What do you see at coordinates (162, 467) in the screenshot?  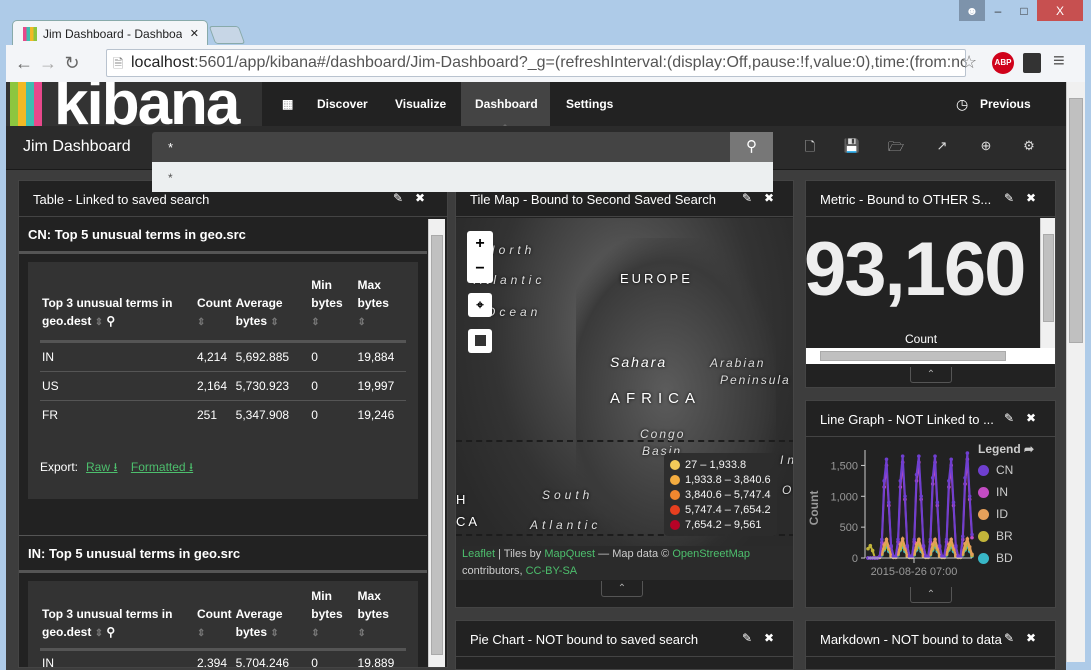 I see `export-formatted-link: Formatted ⭳` at bounding box center [162, 467].